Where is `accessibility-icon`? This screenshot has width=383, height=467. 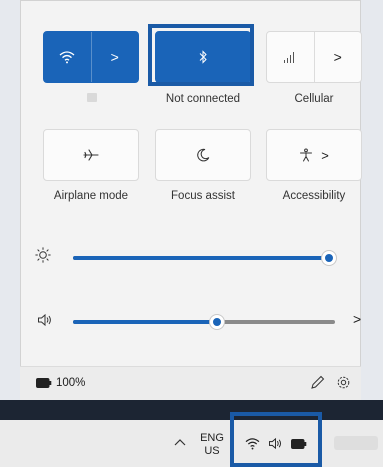
accessibility-icon is located at coordinates (306, 155).